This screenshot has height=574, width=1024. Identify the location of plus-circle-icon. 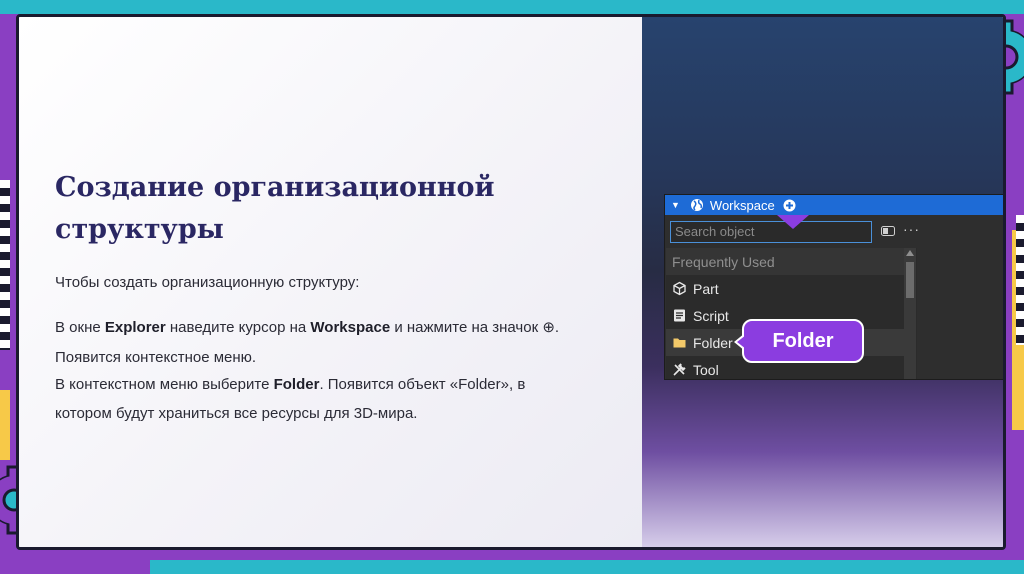
(789, 205).